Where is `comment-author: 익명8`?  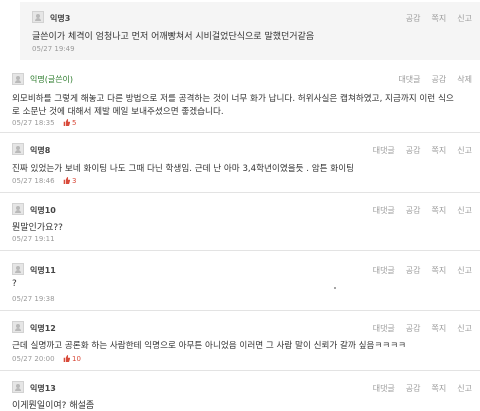
comment-author: 익명8 is located at coordinates (40, 150).